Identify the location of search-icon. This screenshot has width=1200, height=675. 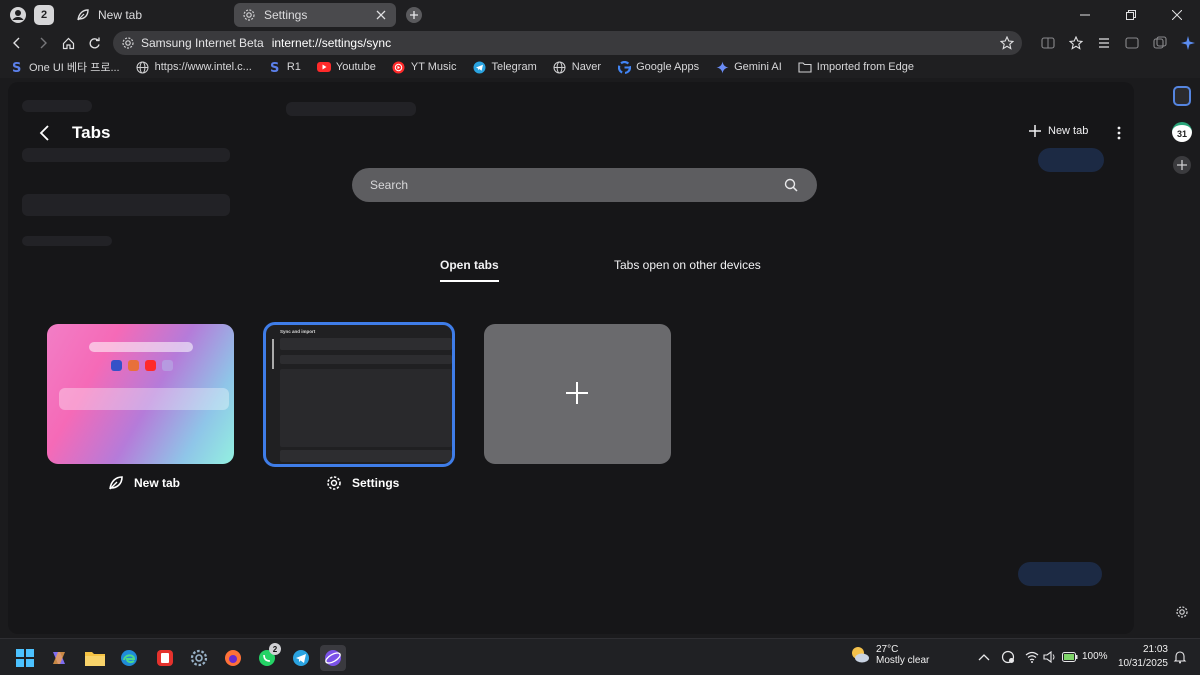
(791, 185).